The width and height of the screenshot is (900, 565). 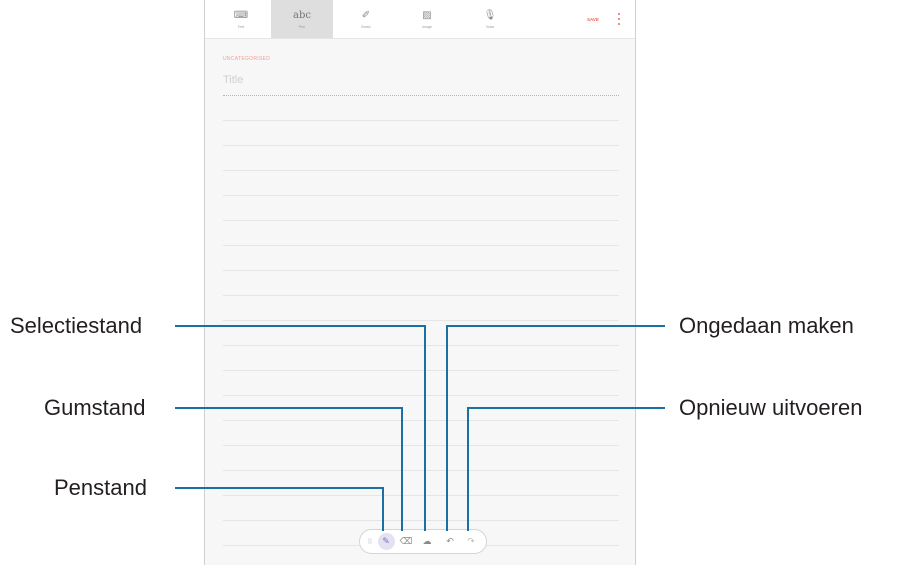 What do you see at coordinates (95, 407) in the screenshot?
I see `eraser-mode-callout: Gumstand` at bounding box center [95, 407].